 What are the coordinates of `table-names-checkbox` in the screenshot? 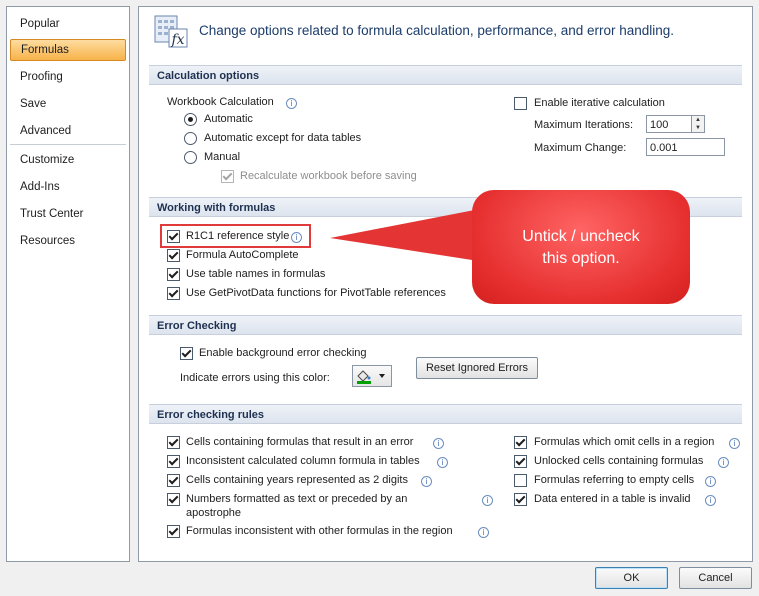 It's located at (173, 274).